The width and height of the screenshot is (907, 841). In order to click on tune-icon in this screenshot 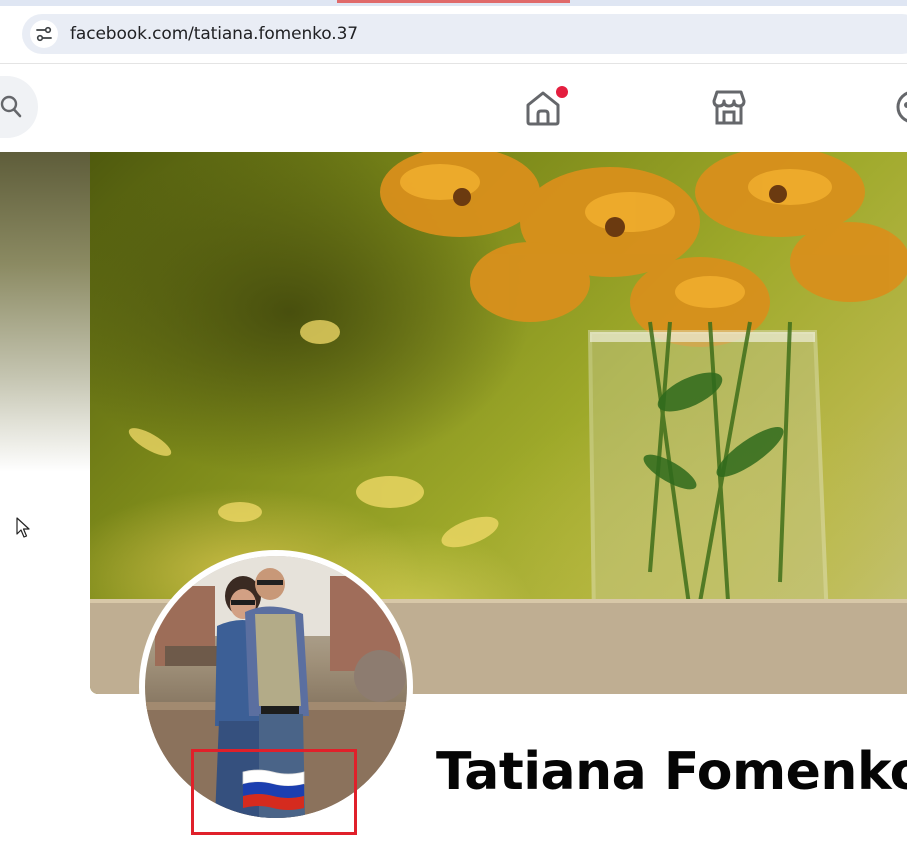, I will do `click(44, 34)`.